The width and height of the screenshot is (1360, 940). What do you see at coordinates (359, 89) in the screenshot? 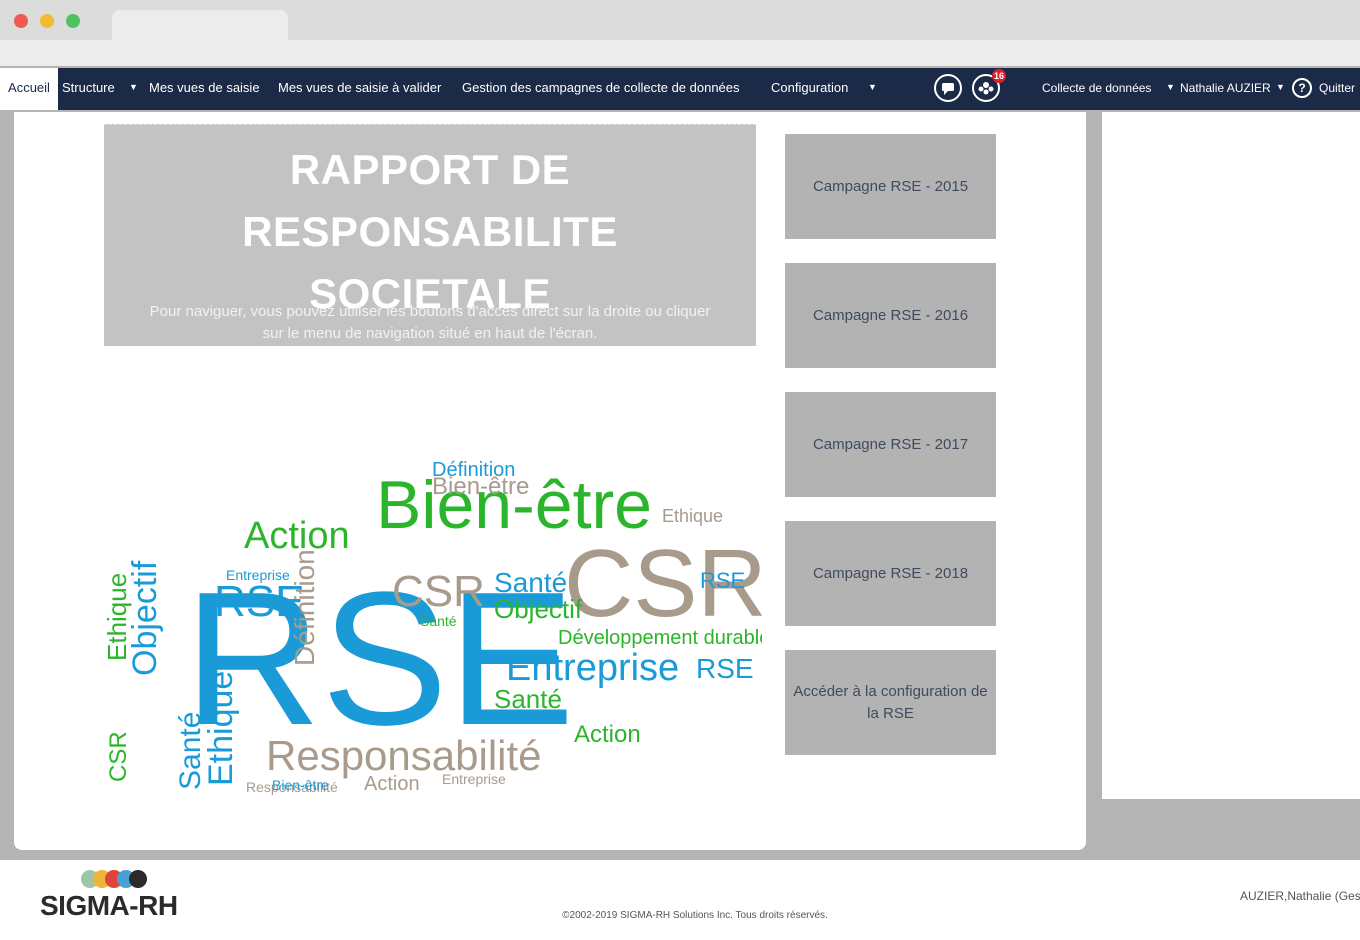
I see `nav-item-vues-valider: Mes vues de saisie à valider` at bounding box center [359, 89].